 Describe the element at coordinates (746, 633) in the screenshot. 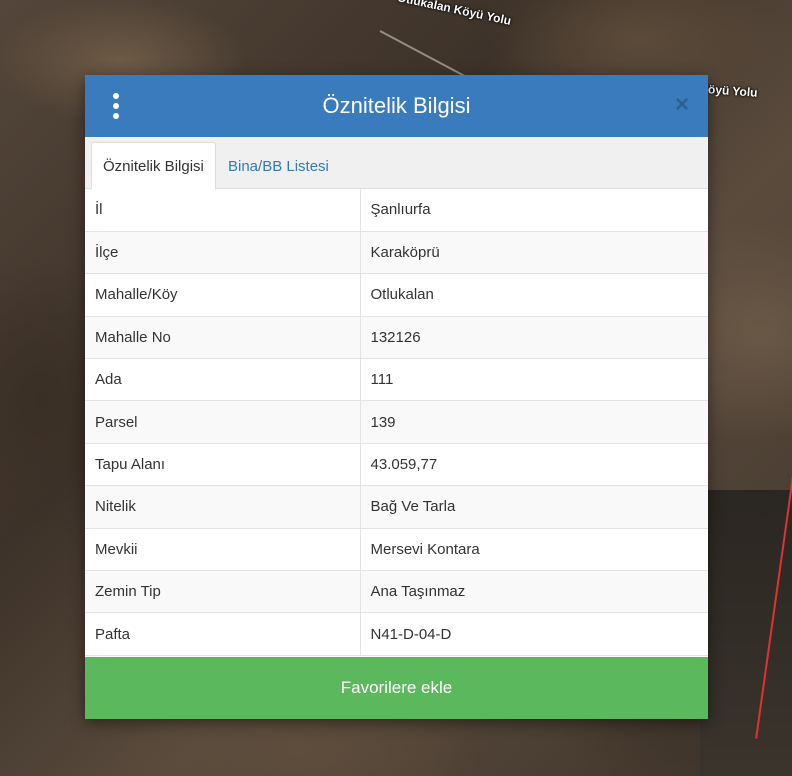

I see `map-tile-dark` at that location.